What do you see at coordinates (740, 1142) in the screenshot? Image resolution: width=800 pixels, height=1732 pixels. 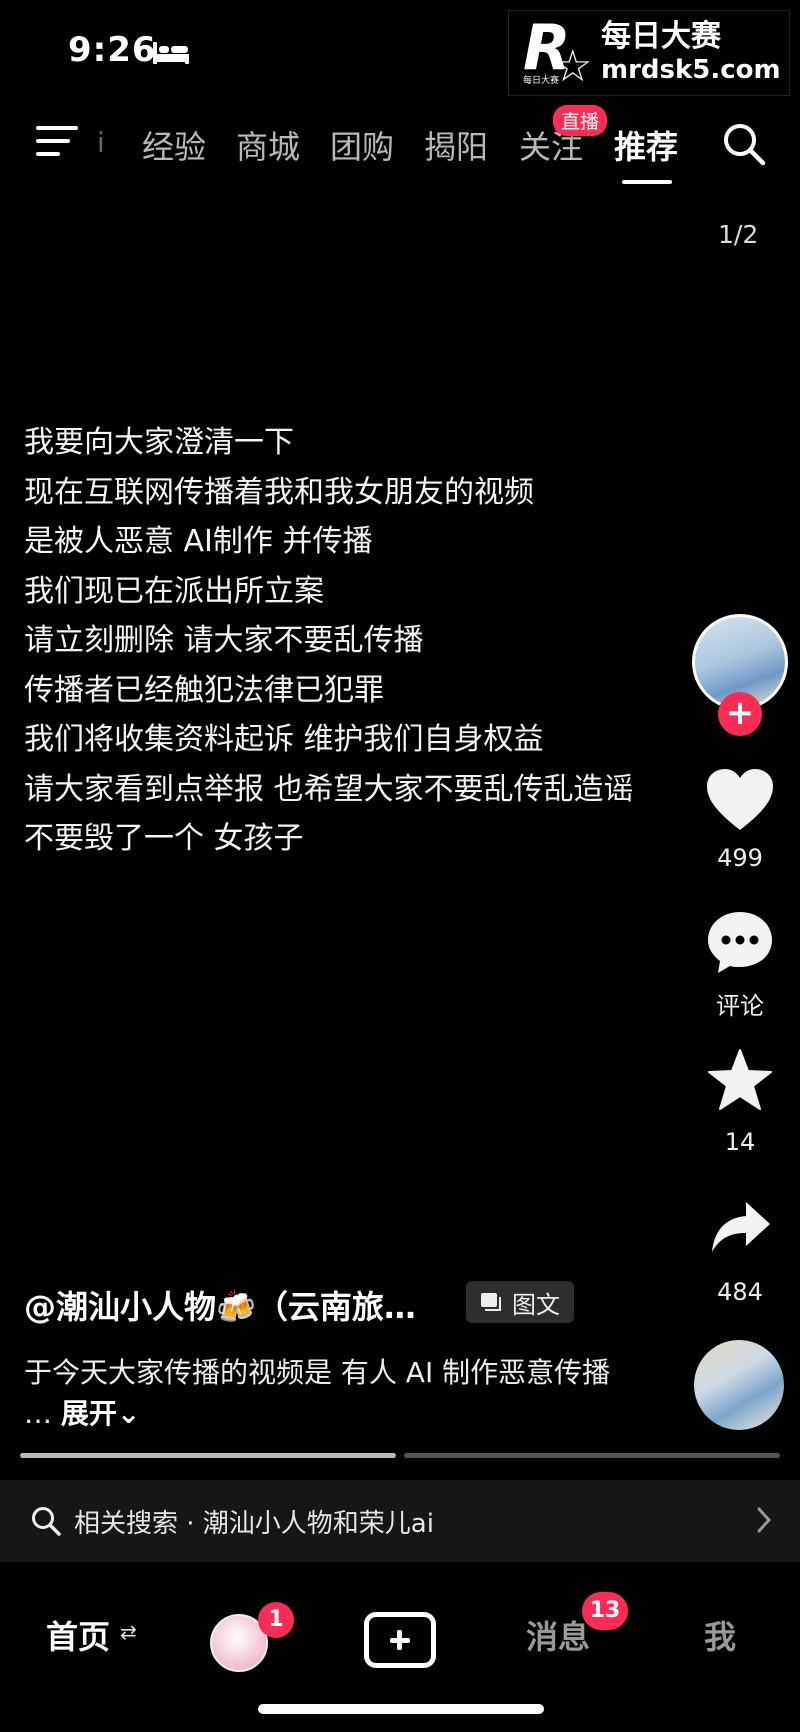 I see `favorite-count: 14` at bounding box center [740, 1142].